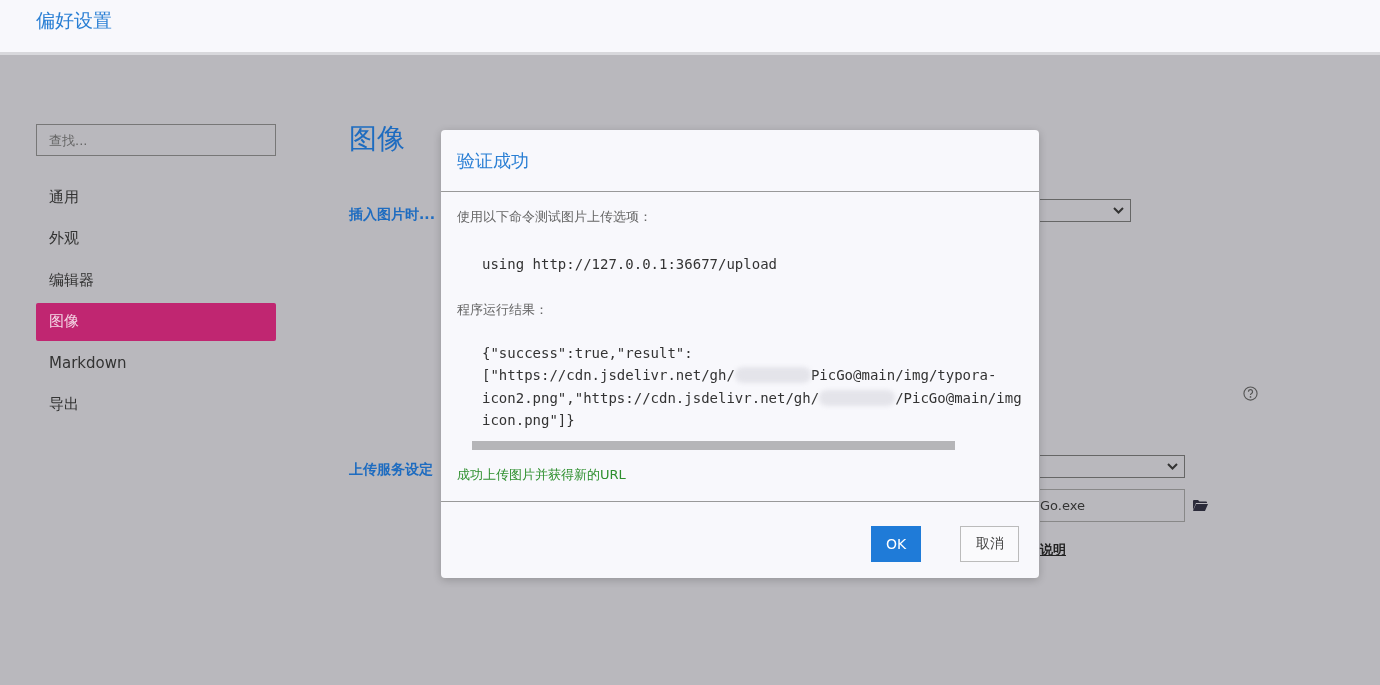 This screenshot has width=1380, height=685. What do you see at coordinates (903, 375) in the screenshot?
I see `result-text: PicGo@main/img/typora-` at bounding box center [903, 375].